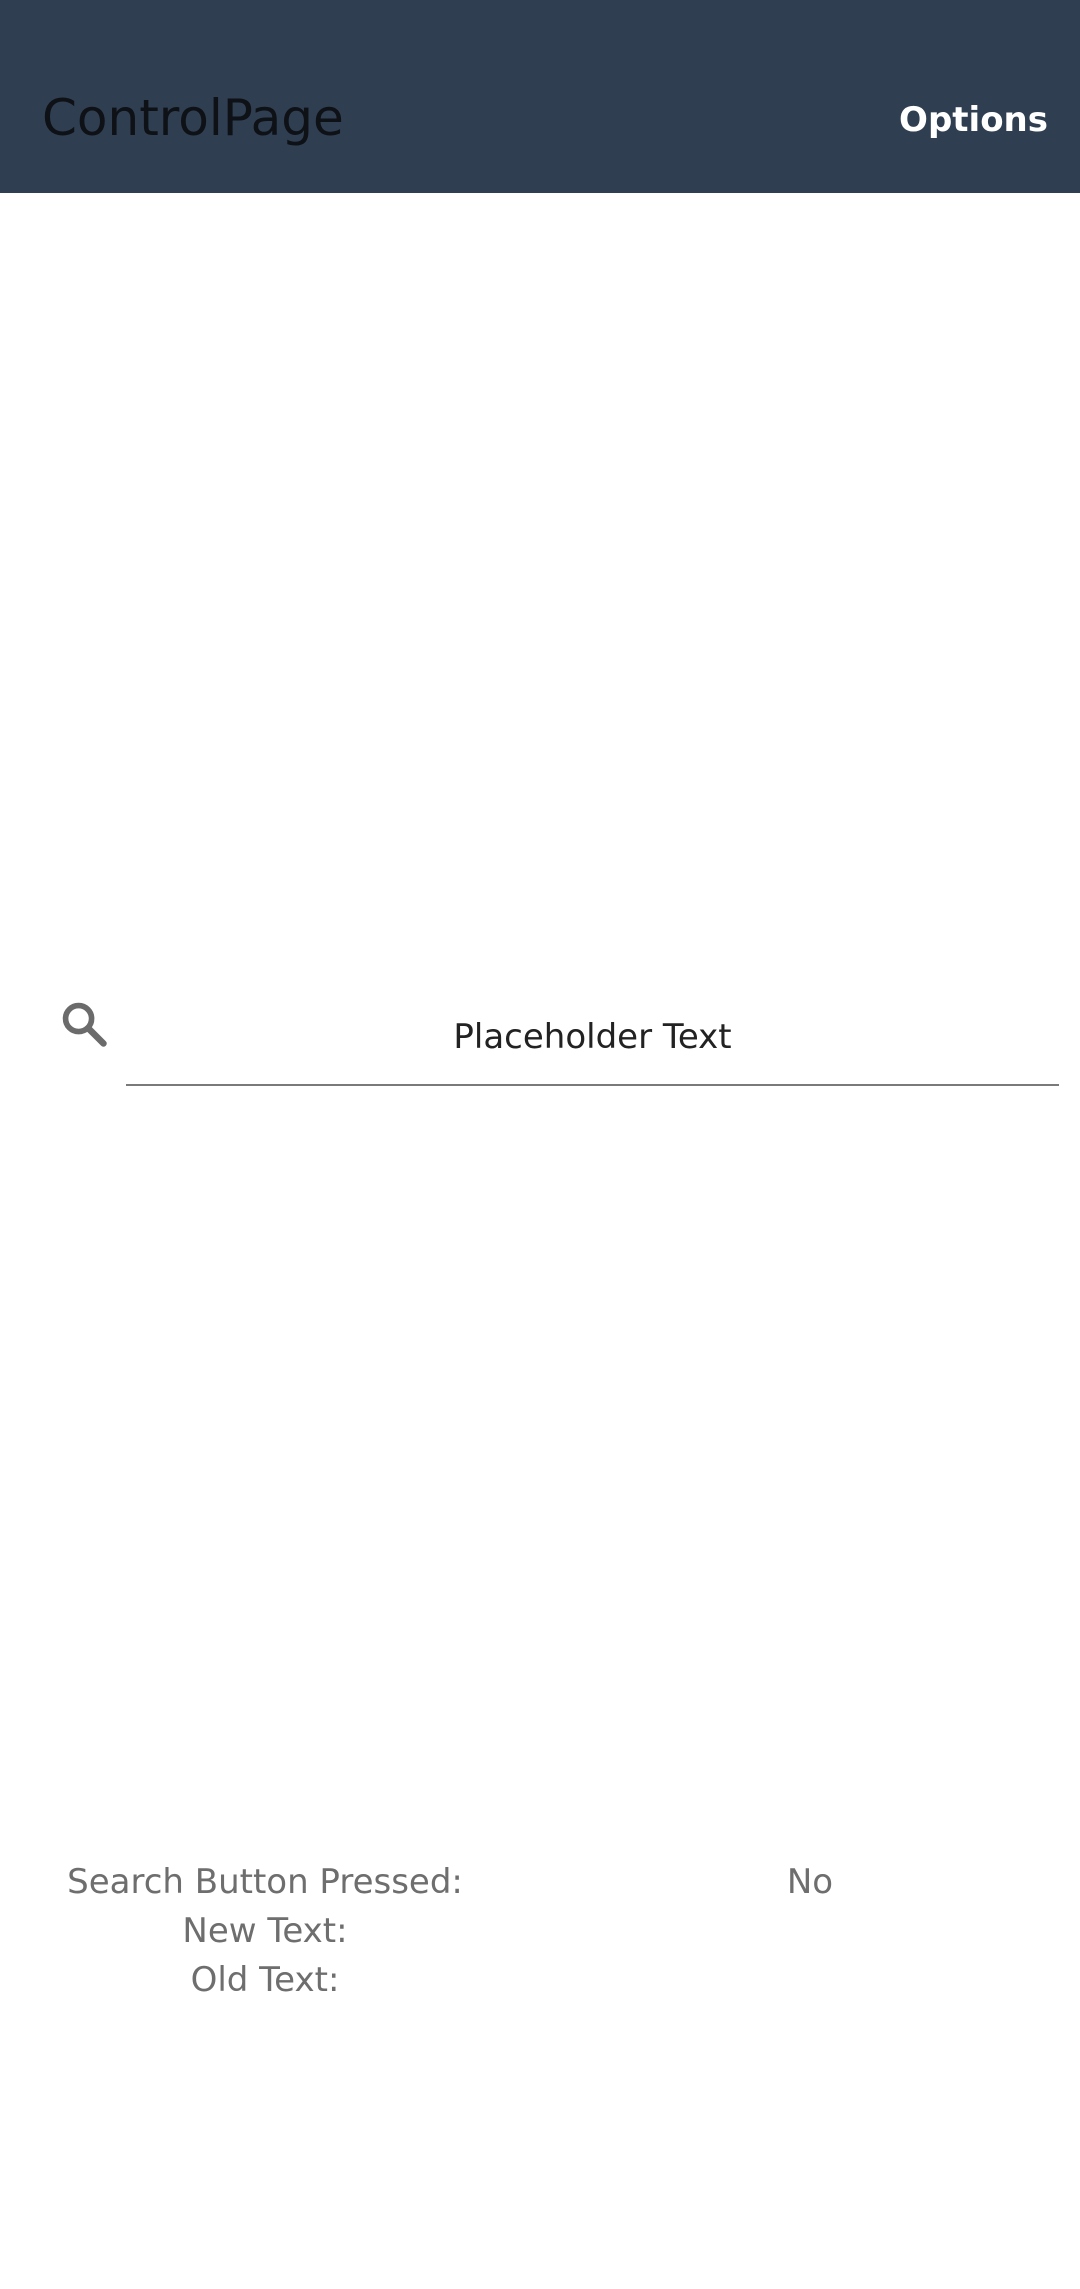  Describe the element at coordinates (973, 120) in the screenshot. I see `options-button: Options` at that location.